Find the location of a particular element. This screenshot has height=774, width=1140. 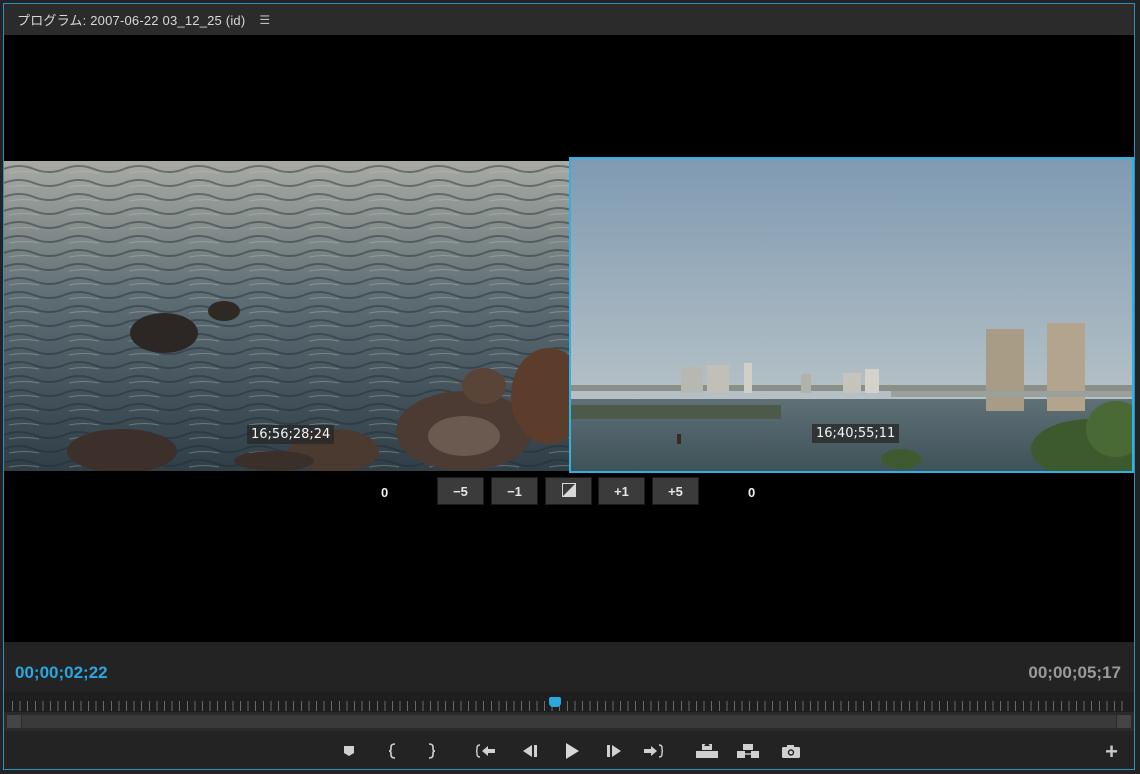

export-frame-button is located at coordinates (791, 751).